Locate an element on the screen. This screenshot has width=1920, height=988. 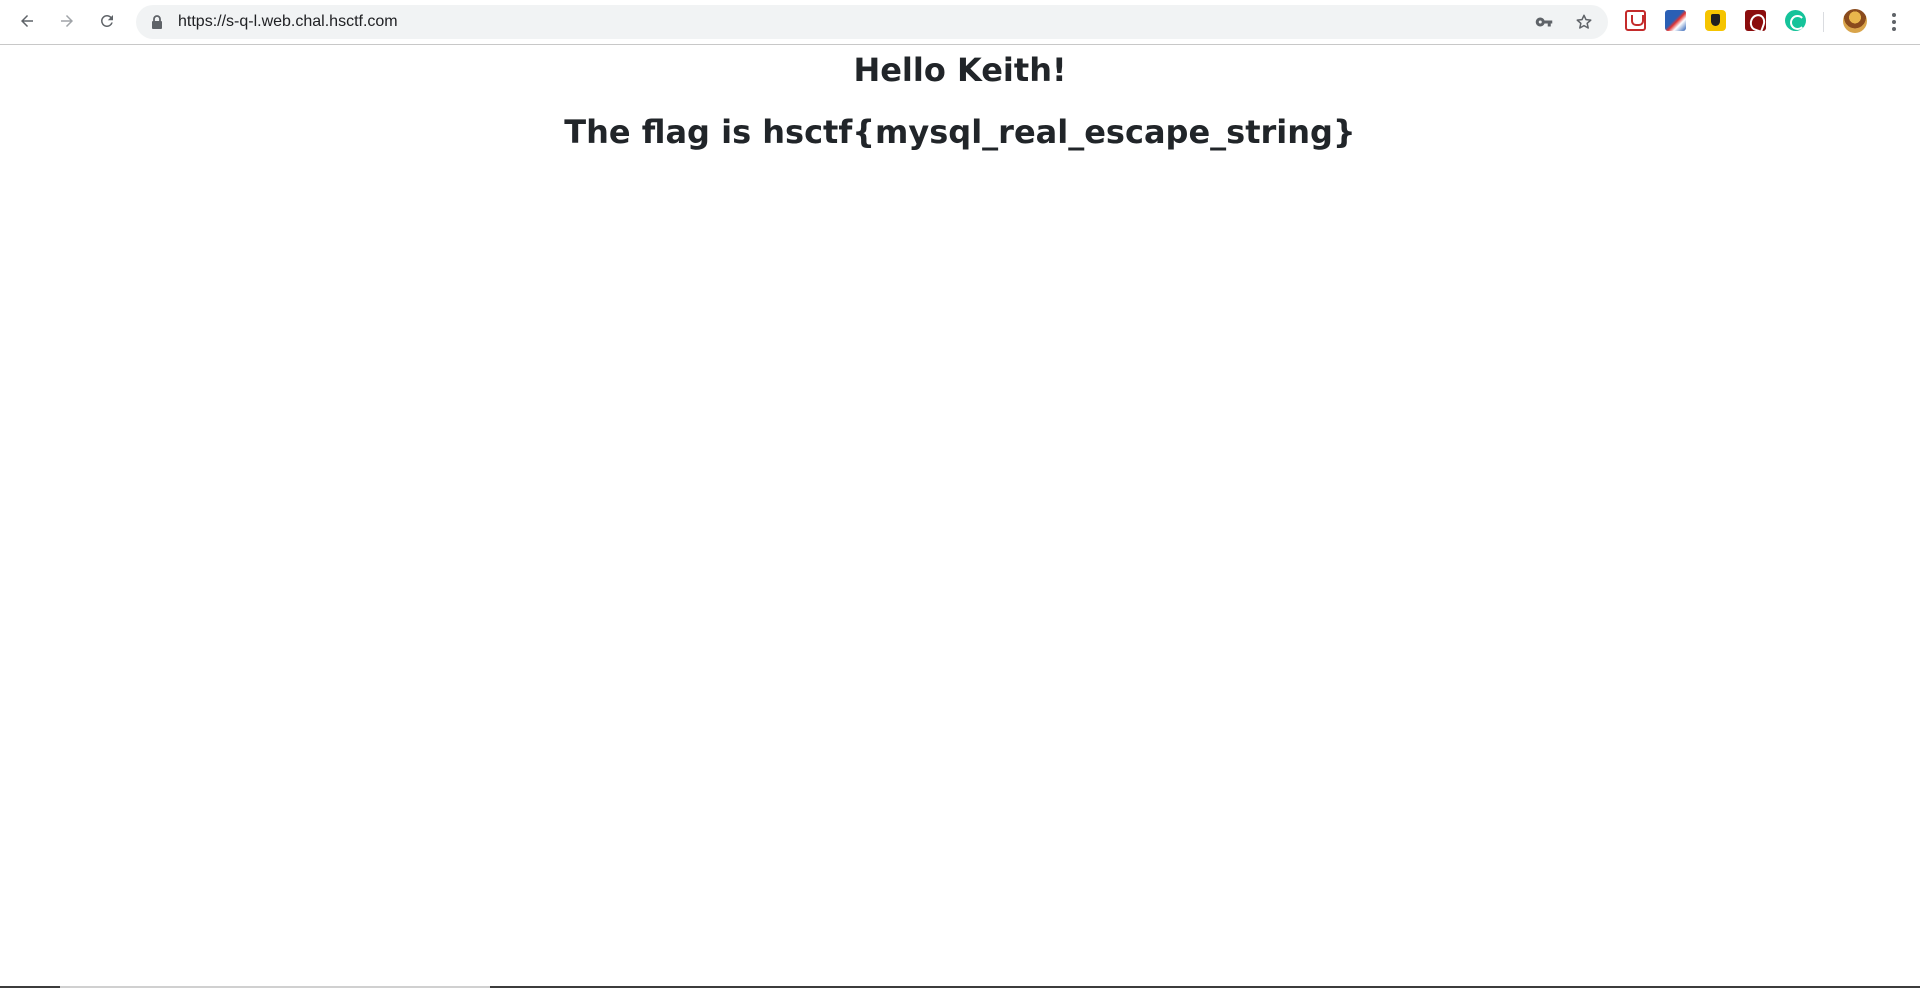
toolbar-divider is located at coordinates (1823, 22).